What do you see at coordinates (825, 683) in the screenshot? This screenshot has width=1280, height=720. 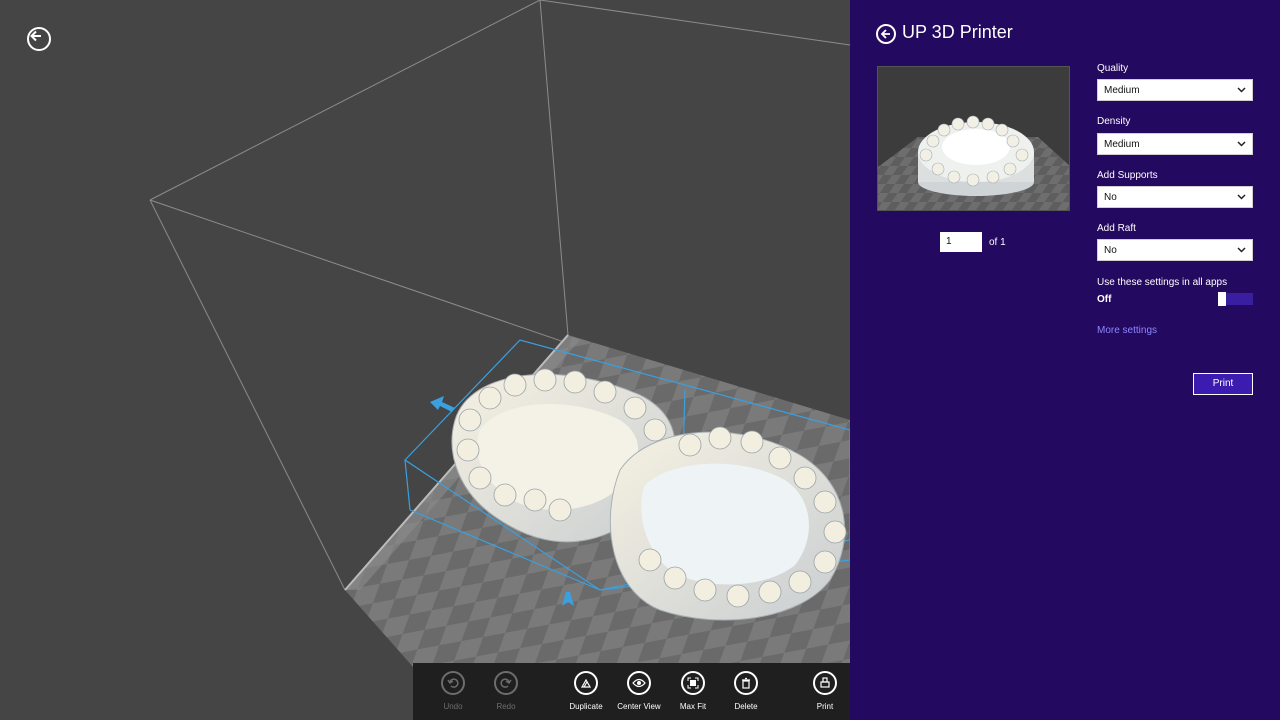 I see `printer-icon` at bounding box center [825, 683].